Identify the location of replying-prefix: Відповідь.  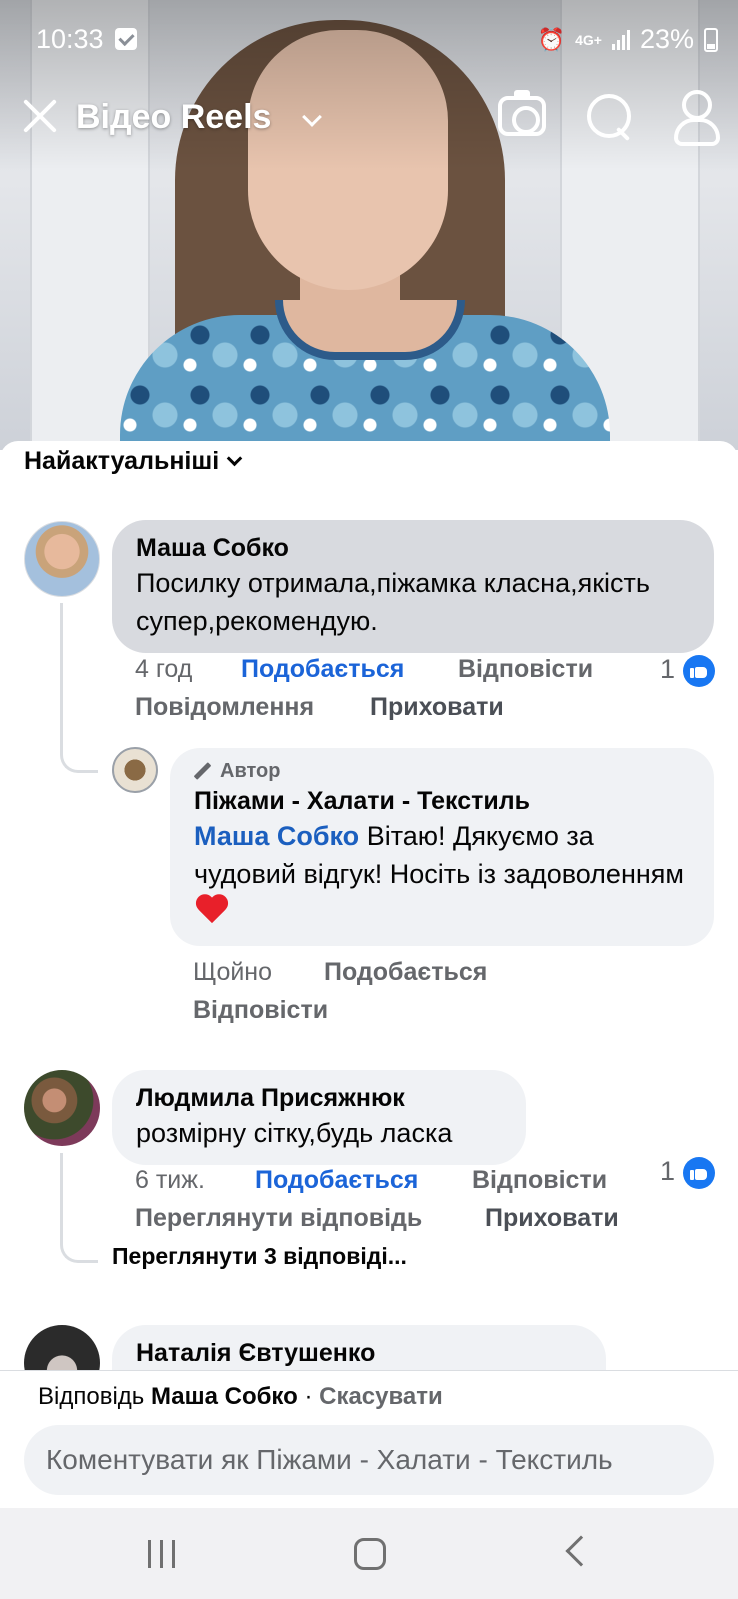
(91, 1396).